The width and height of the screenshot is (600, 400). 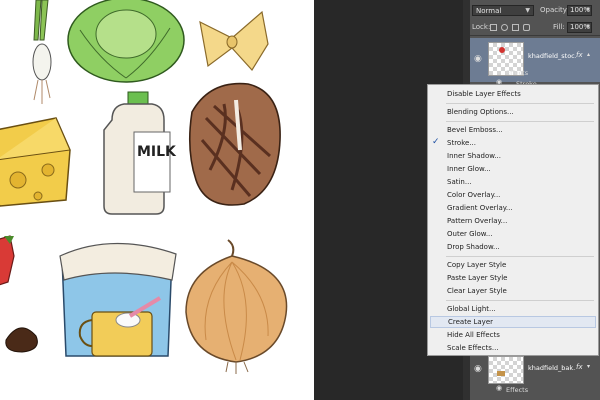 I want to click on strawberry-illustration, so click(x=7, y=260).